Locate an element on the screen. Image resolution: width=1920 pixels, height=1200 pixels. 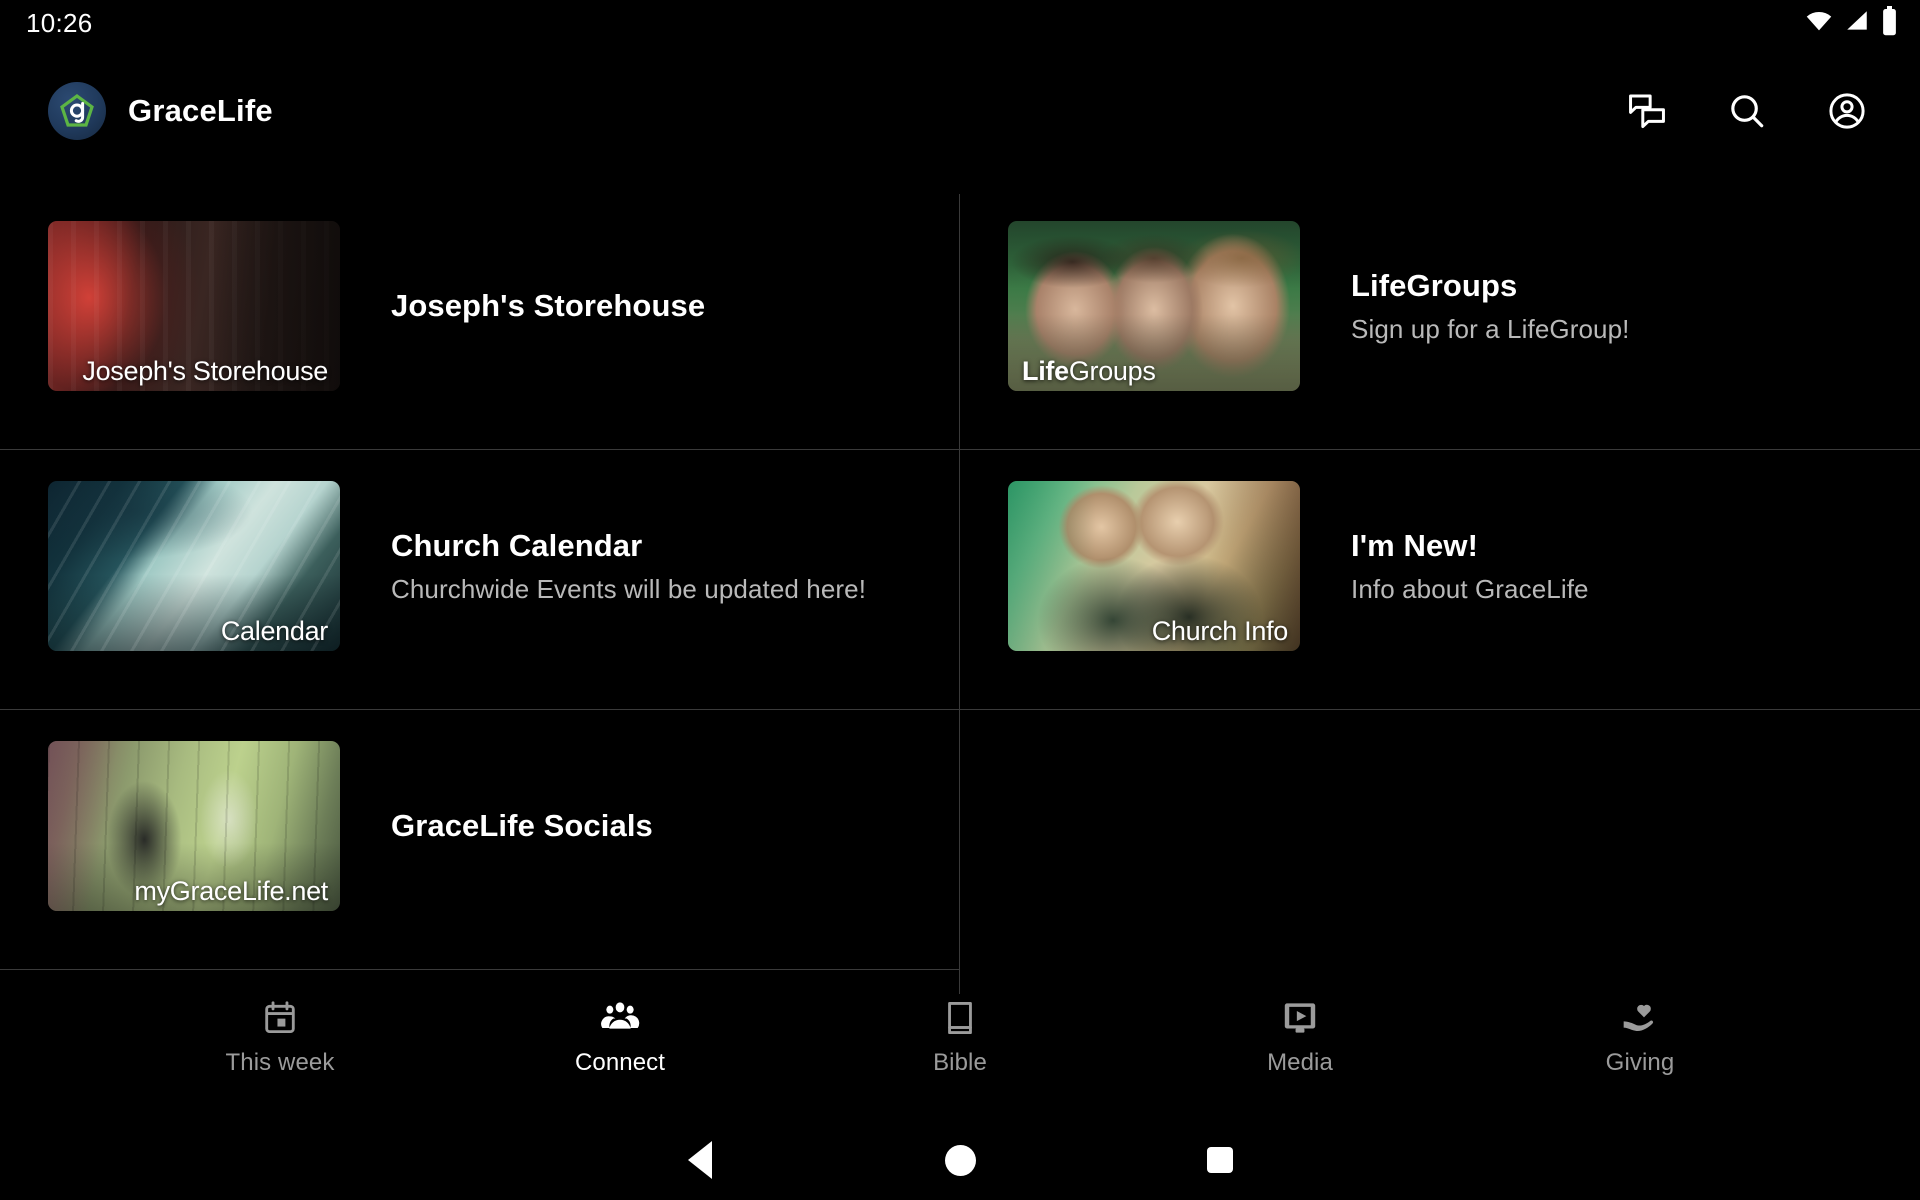
thumbnail-caption-bold: Life is located at coordinates (1045, 371).